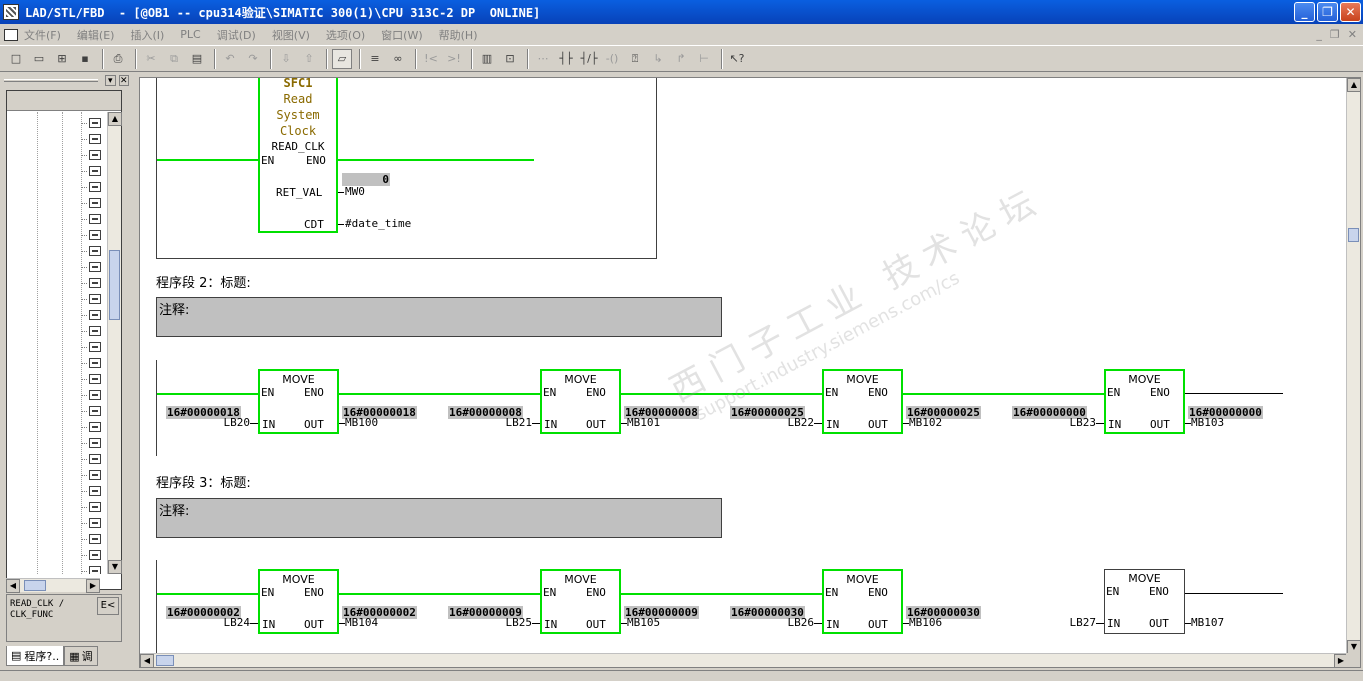 The image size is (1363, 681). I want to click on scroll-down-icon: ▼, so click(1353, 647).